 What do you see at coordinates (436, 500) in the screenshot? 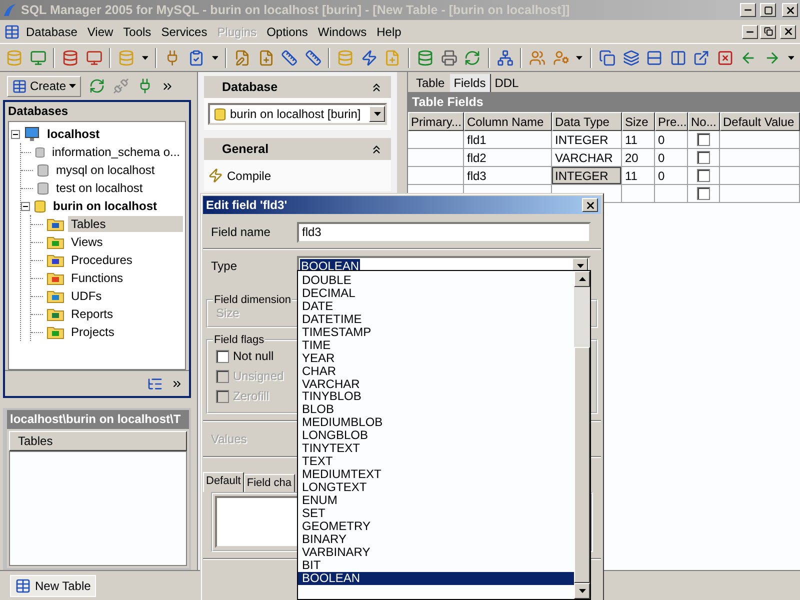
I see `list-option: ENUM` at bounding box center [436, 500].